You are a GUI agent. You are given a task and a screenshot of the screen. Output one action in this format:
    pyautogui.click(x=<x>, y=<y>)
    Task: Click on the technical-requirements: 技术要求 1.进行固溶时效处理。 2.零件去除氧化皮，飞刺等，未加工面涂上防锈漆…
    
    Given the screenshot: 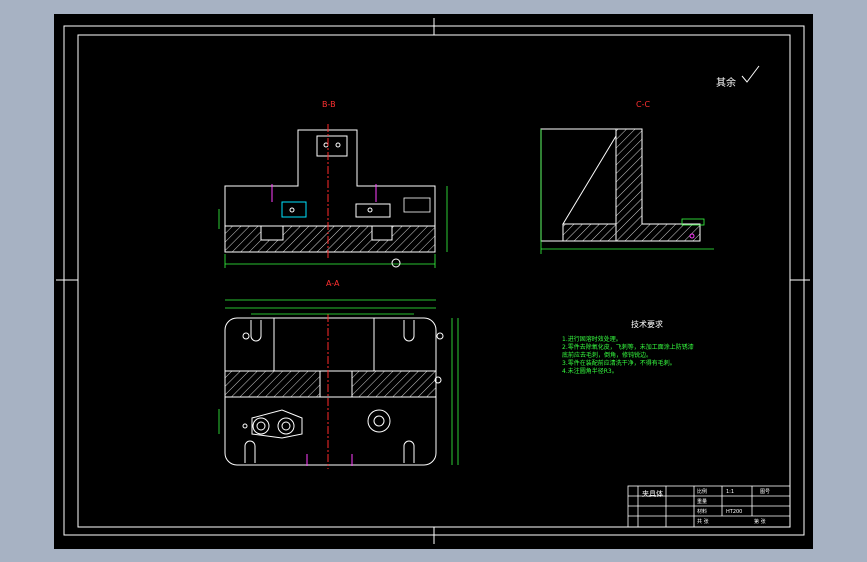 What is the action you would take?
    pyautogui.click(x=628, y=347)
    